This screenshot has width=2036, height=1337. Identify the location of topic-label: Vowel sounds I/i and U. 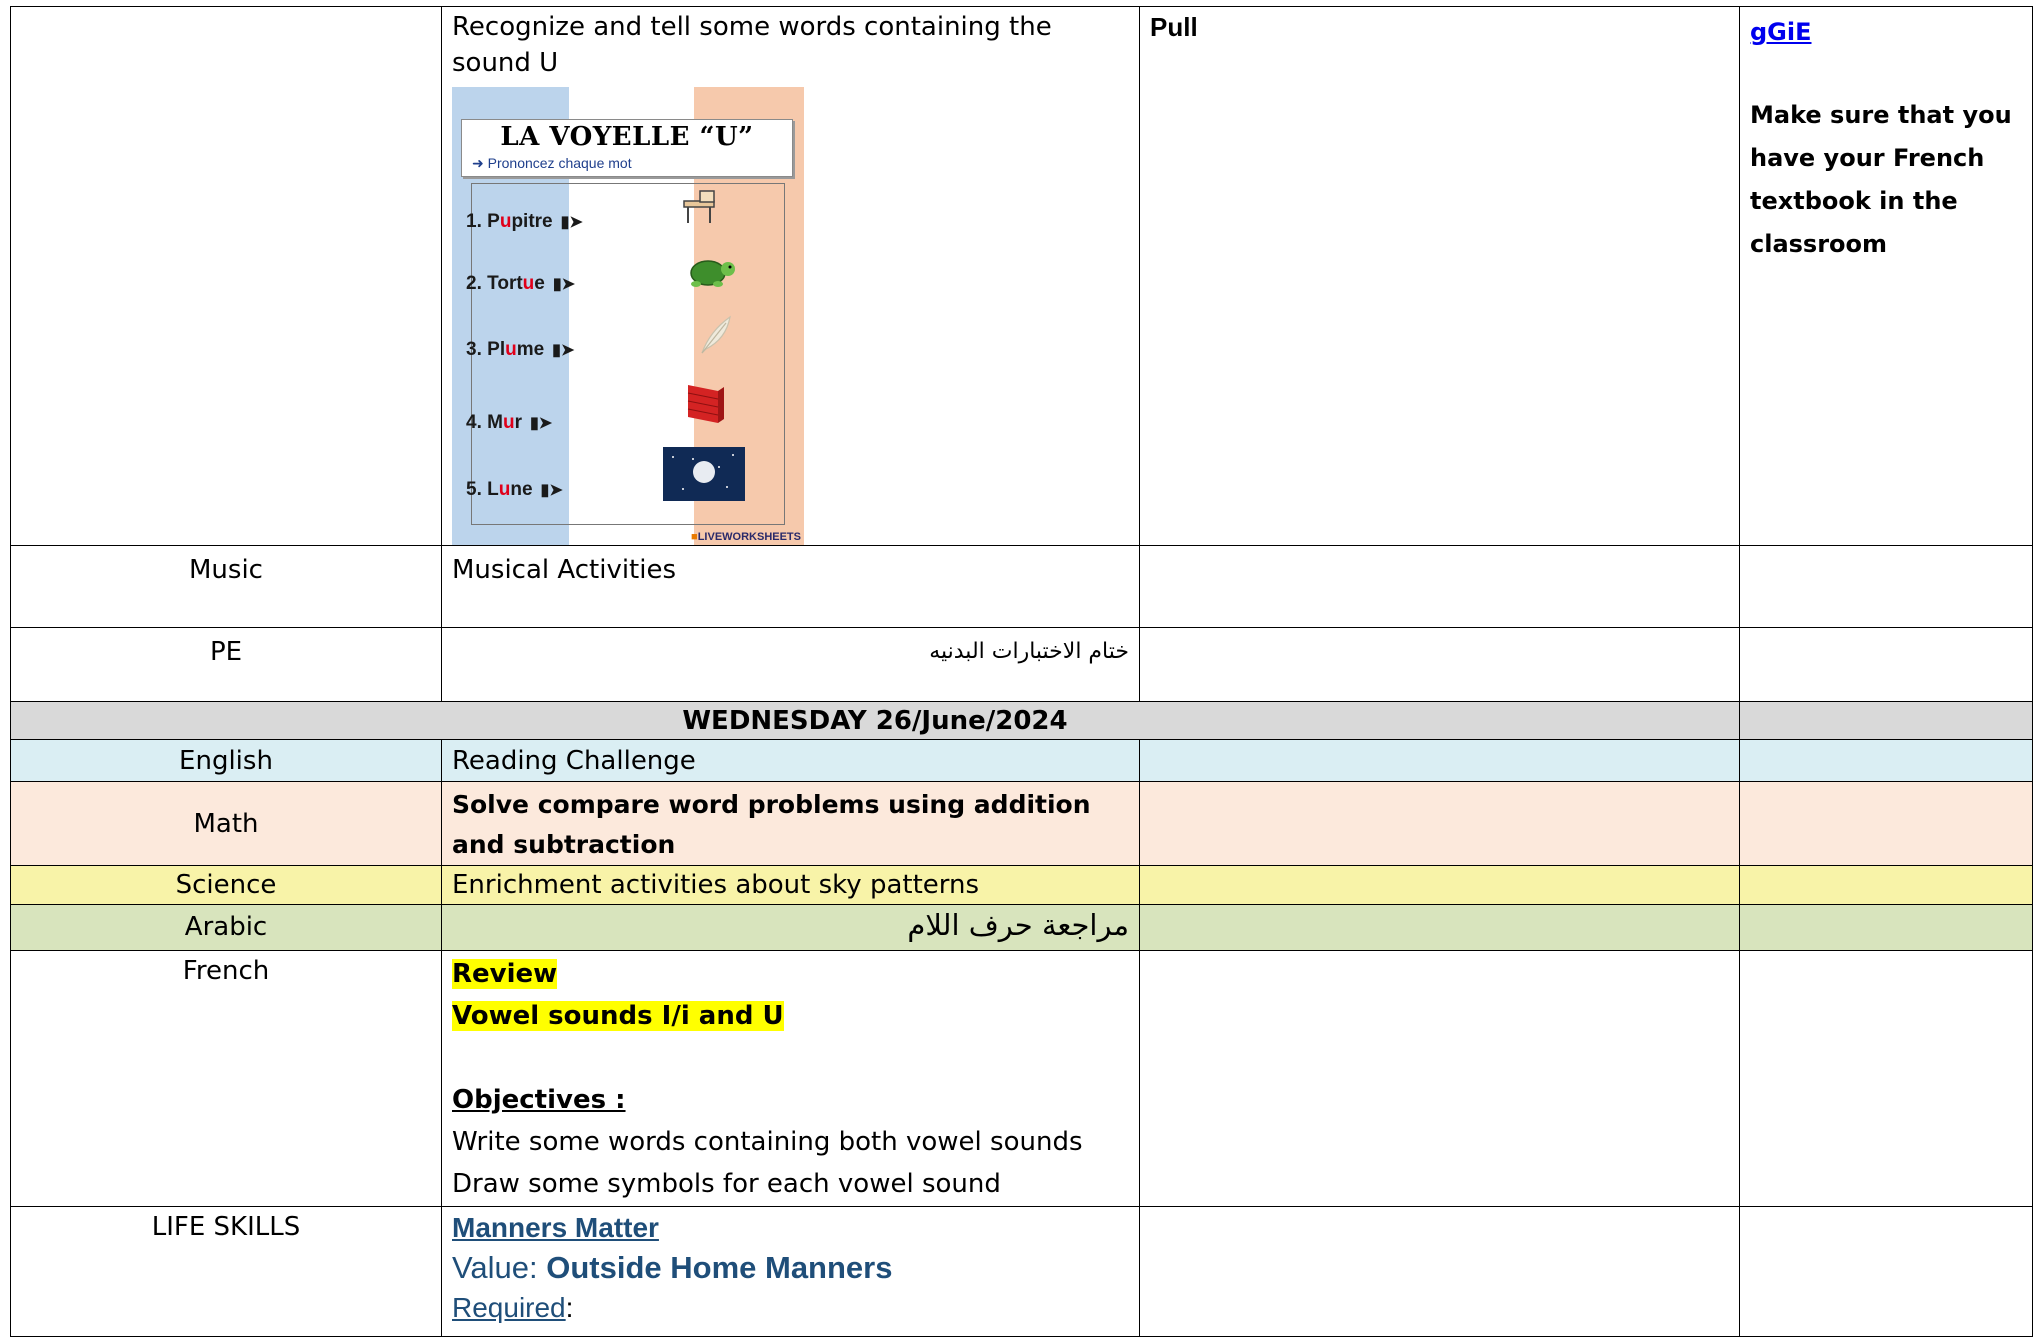
(618, 1016).